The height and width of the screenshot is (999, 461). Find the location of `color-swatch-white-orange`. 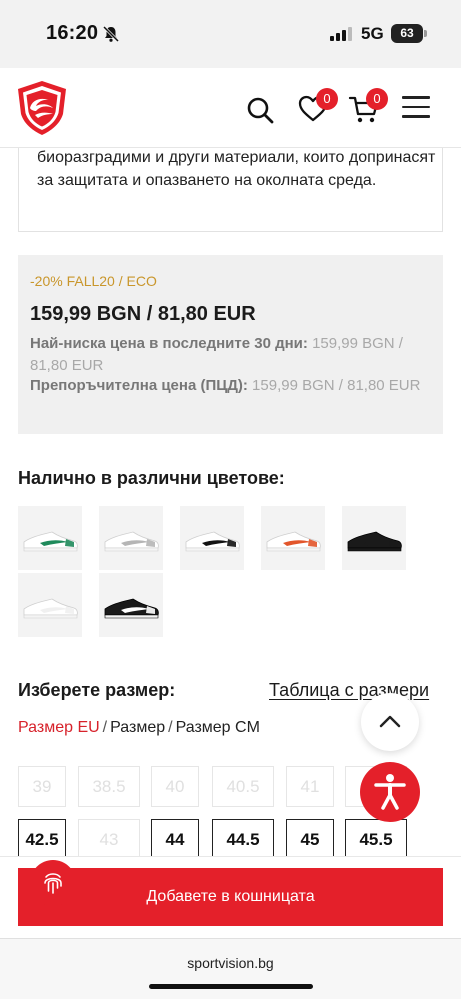

color-swatch-white-orange is located at coordinates (293, 538).